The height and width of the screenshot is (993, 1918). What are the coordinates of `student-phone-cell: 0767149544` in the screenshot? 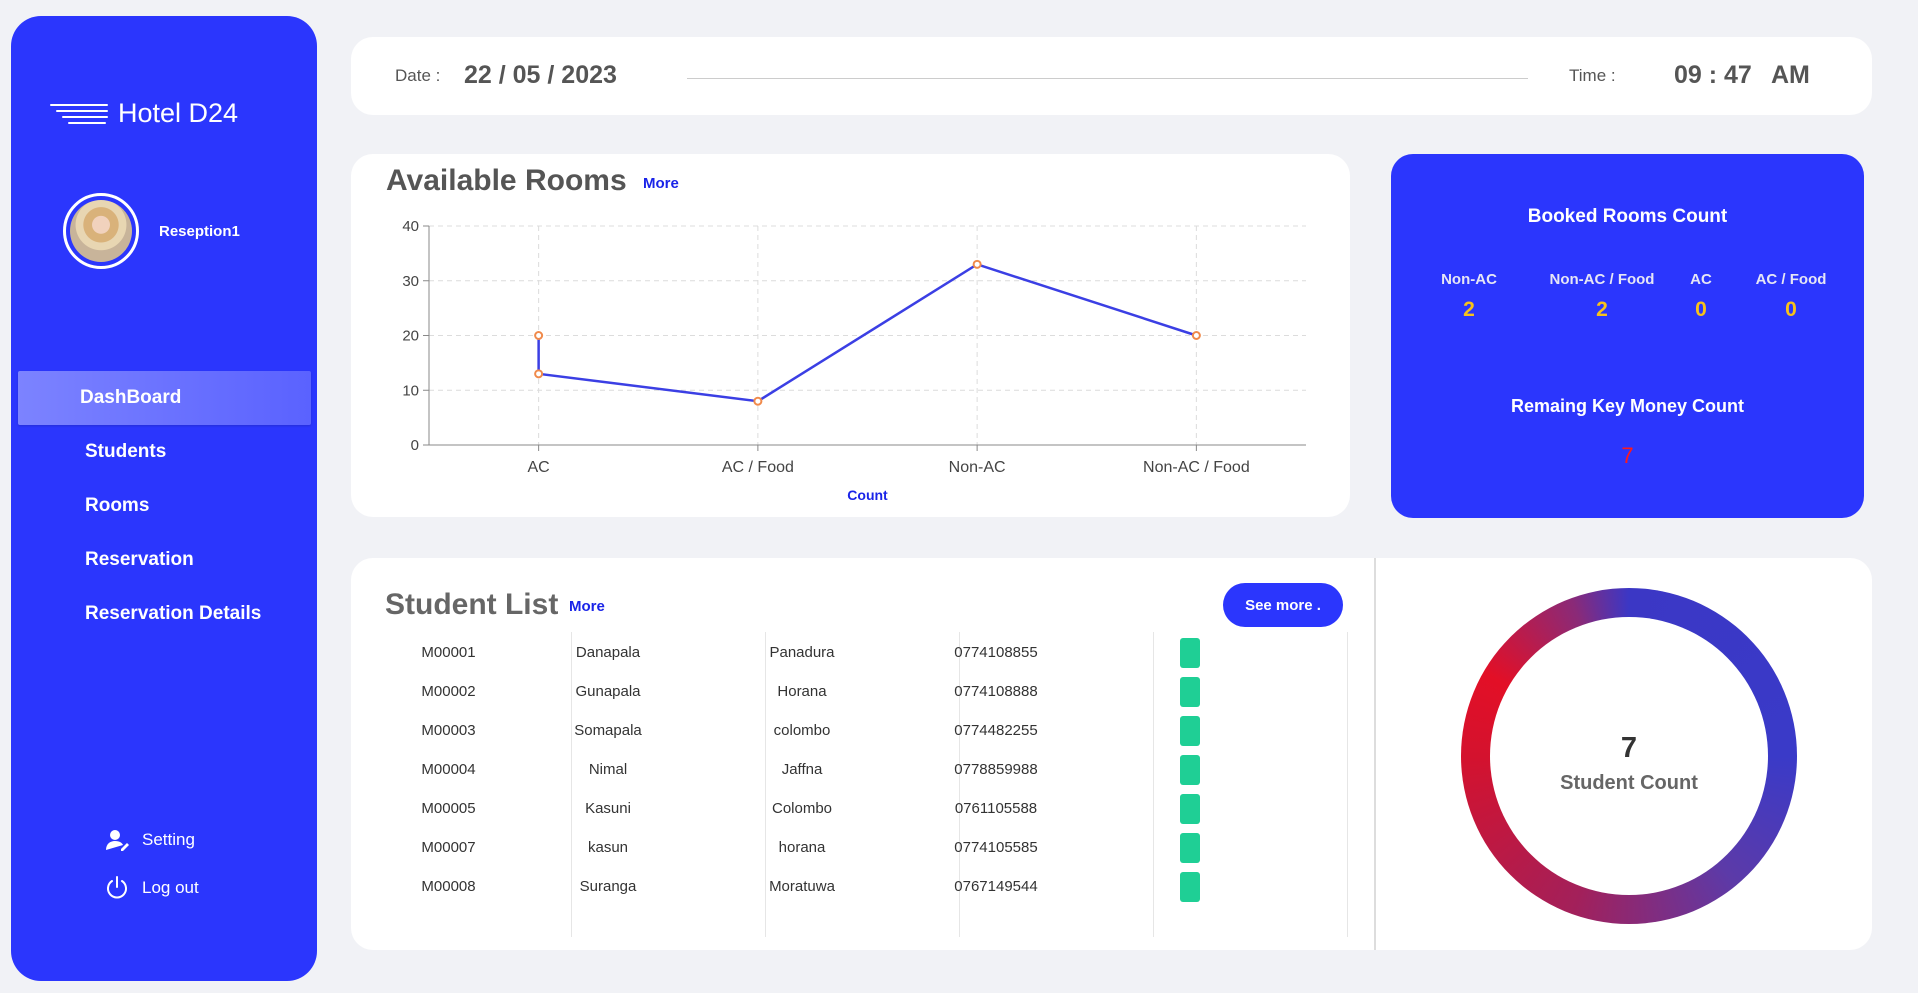 It's located at (996, 886).